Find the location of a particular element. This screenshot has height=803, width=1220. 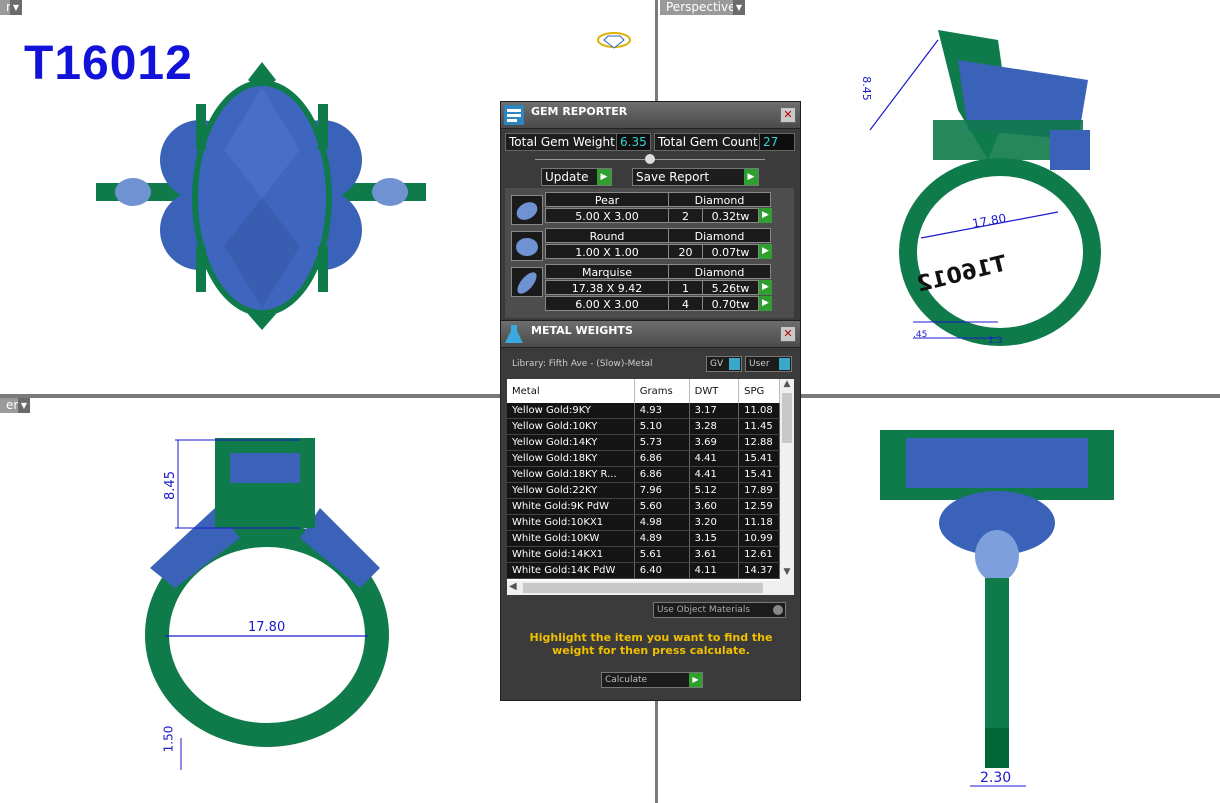

table-row: Yellow Gold:9KY 4.93 3.17 11.08 is located at coordinates (643, 411).